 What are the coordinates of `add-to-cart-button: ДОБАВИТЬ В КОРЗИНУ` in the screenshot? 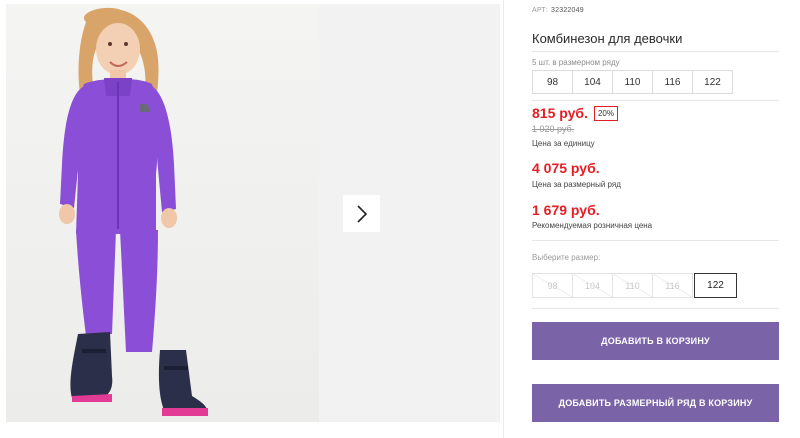 It's located at (655, 341).